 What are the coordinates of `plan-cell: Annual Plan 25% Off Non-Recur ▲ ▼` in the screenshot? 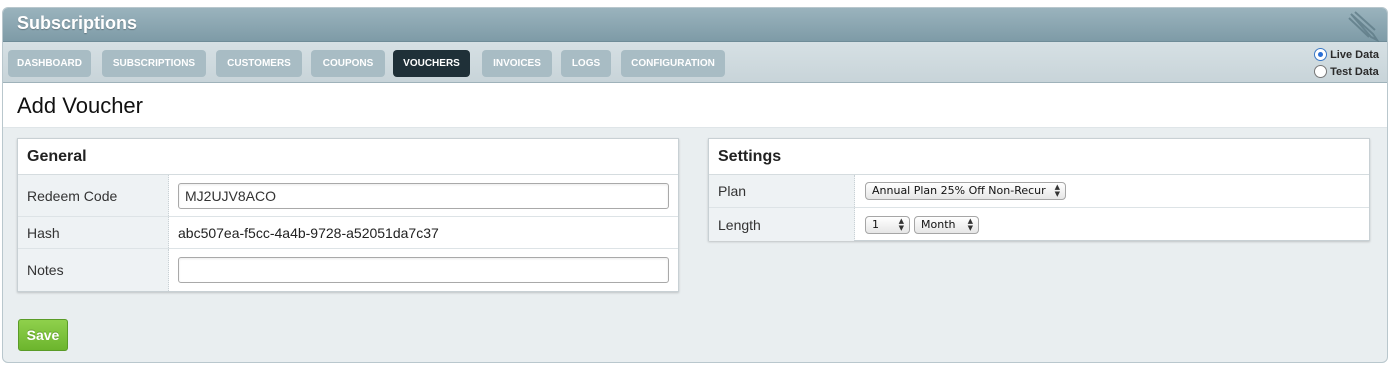 It's located at (1117, 191).